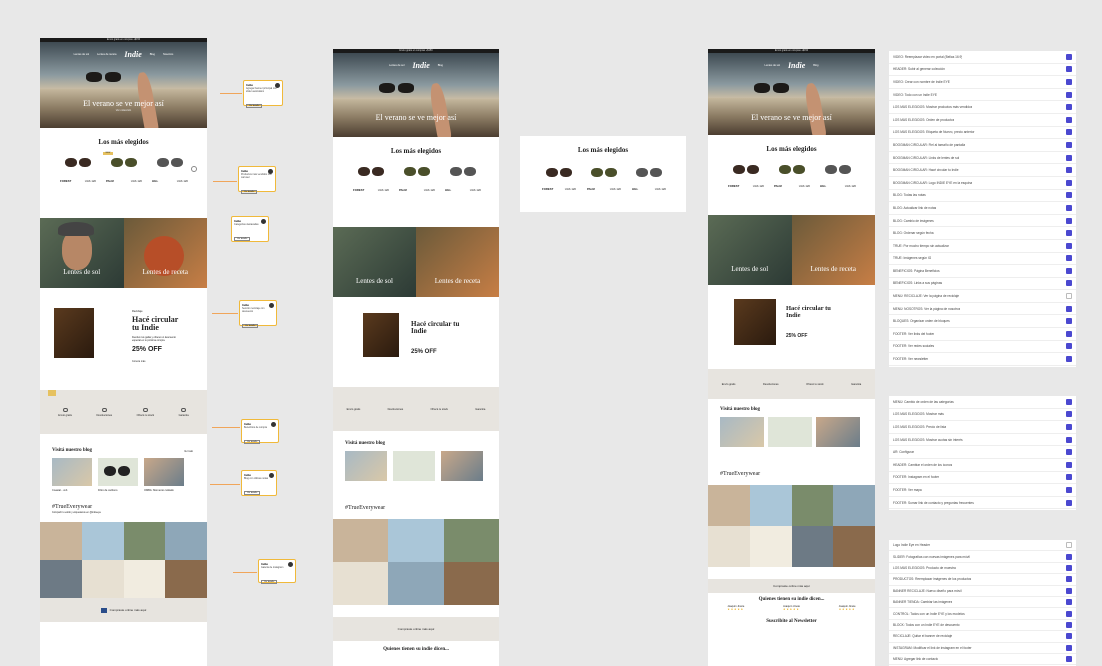  What do you see at coordinates (124, 170) in the screenshot?
I see `product-card-palm: PALM UAS 120` at bounding box center [124, 170].